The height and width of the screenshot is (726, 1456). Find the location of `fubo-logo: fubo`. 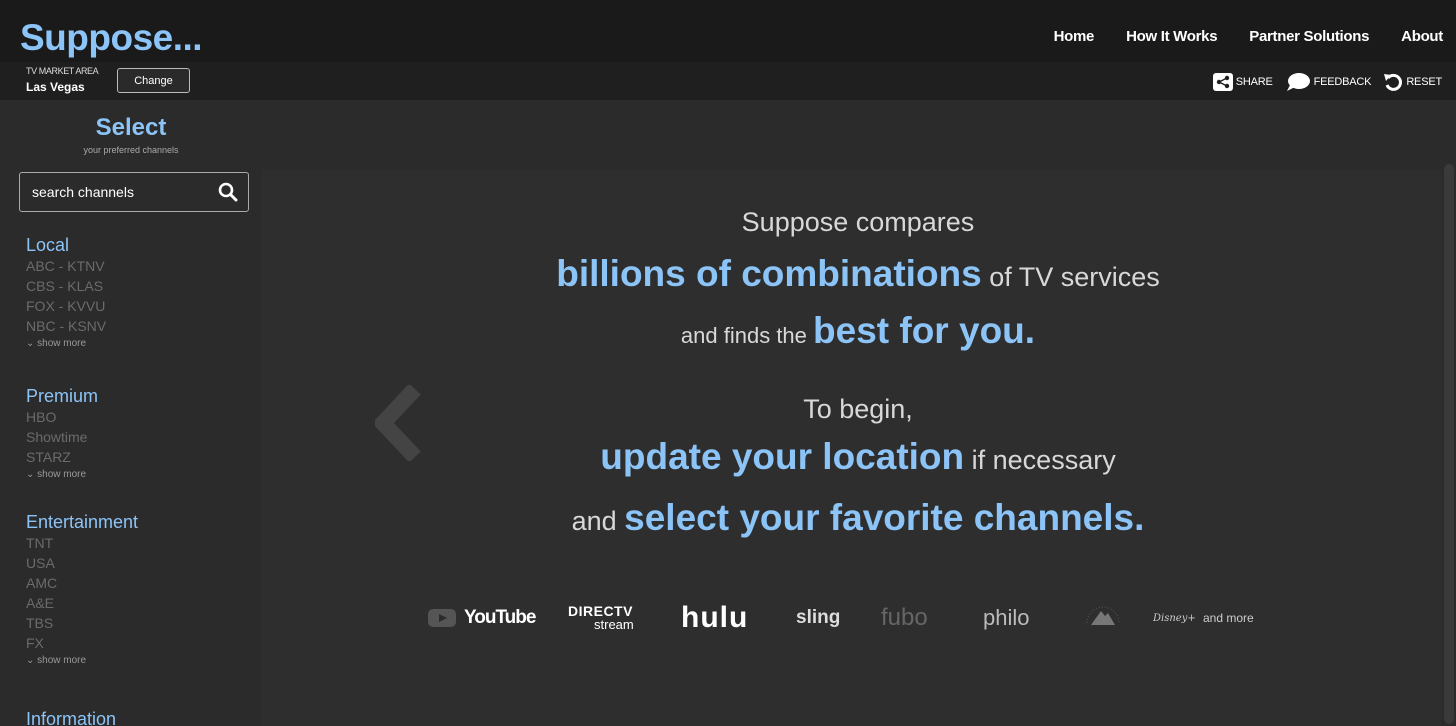

fubo-logo: fubo is located at coordinates (932, 618).